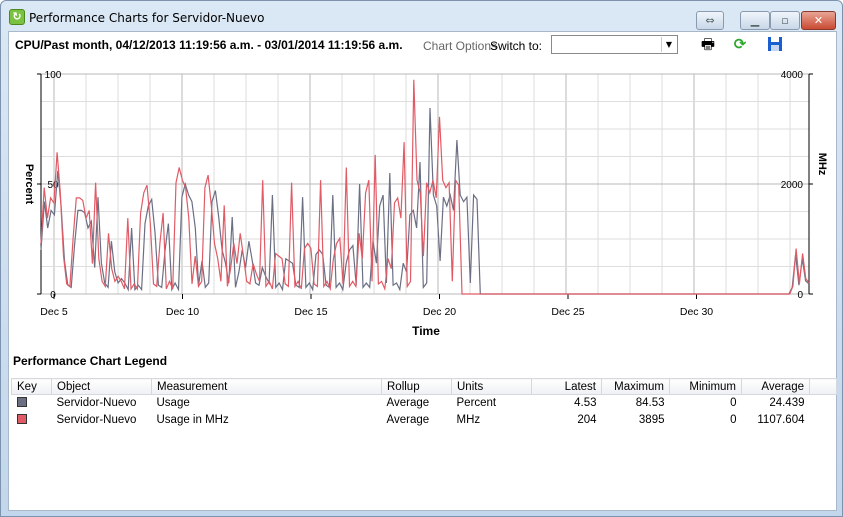 The height and width of the screenshot is (517, 843). Describe the element at coordinates (173, 403) in the screenshot. I see `measurement-cell: Usage` at that location.